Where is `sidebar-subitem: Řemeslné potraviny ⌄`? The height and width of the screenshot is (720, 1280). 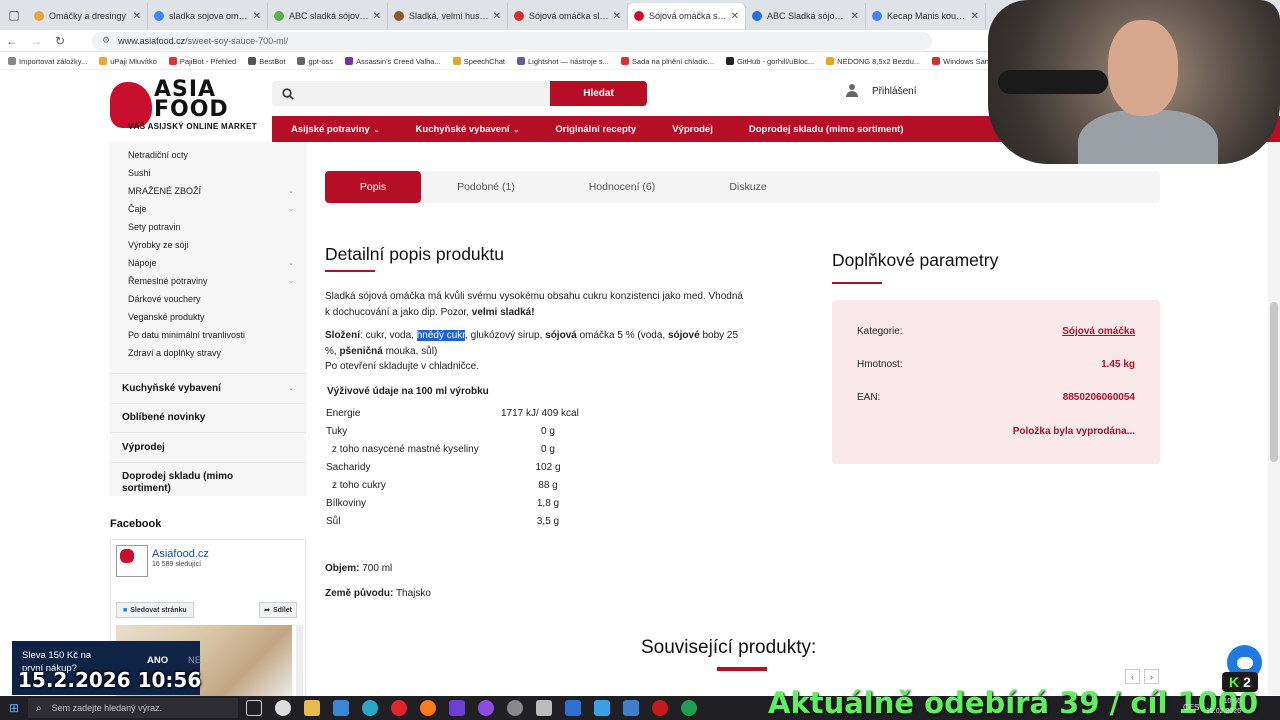
sidebar-subitem: Řemeslné potraviny ⌄ is located at coordinates (208, 281).